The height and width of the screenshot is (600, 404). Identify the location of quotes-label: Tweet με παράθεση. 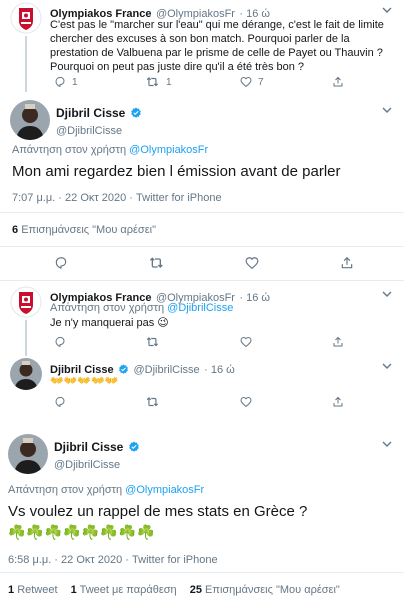
(128, 590).